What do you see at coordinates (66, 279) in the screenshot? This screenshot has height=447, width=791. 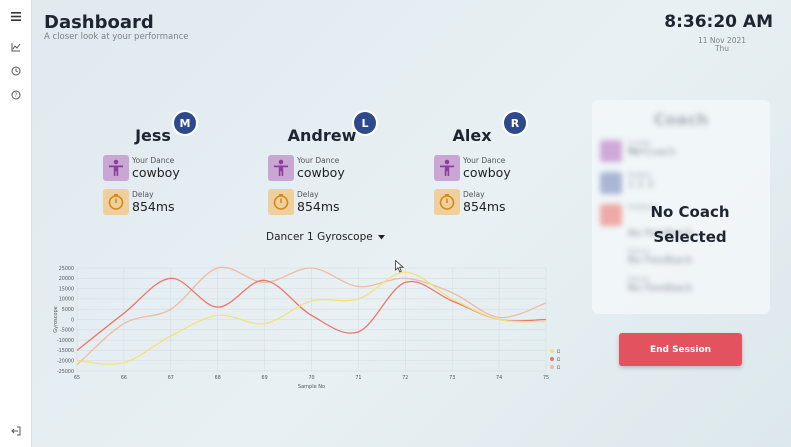 I see `y-tick-label: 20000` at bounding box center [66, 279].